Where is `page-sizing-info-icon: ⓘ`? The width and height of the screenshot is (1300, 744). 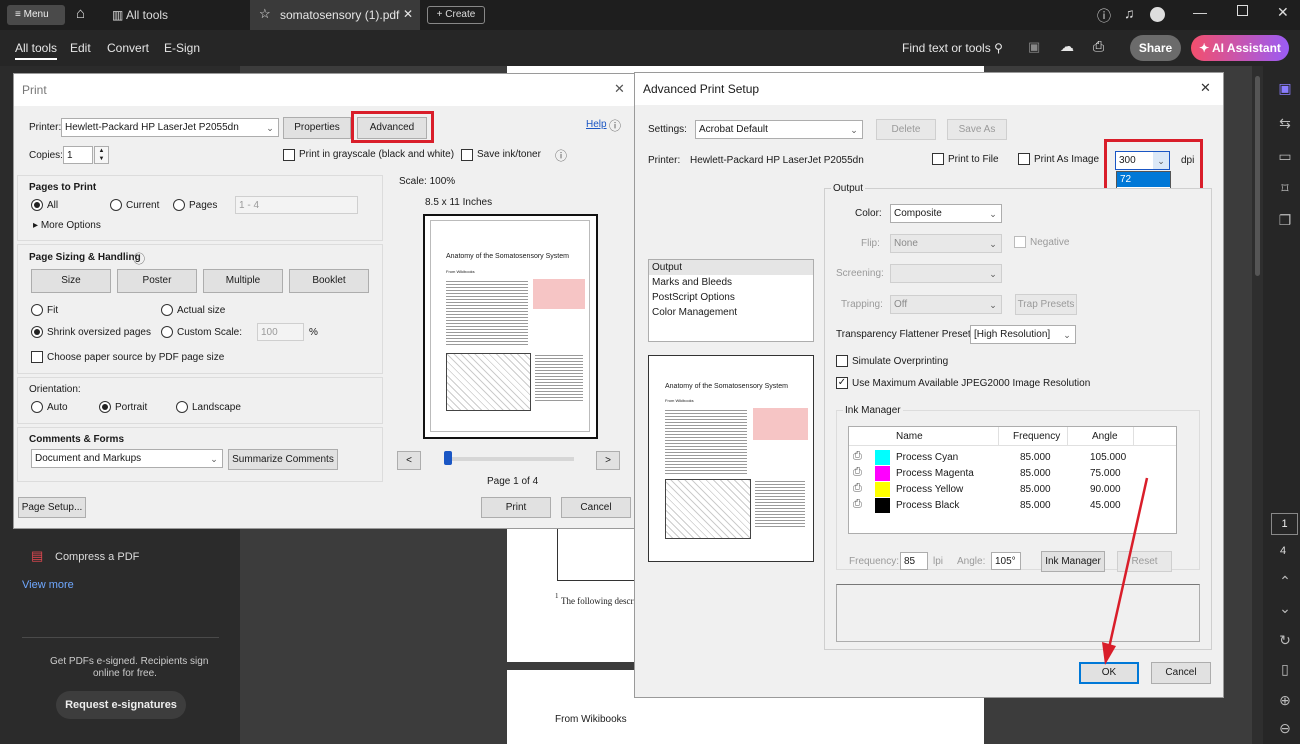
page-sizing-info-icon: ⓘ is located at coordinates (139, 258).